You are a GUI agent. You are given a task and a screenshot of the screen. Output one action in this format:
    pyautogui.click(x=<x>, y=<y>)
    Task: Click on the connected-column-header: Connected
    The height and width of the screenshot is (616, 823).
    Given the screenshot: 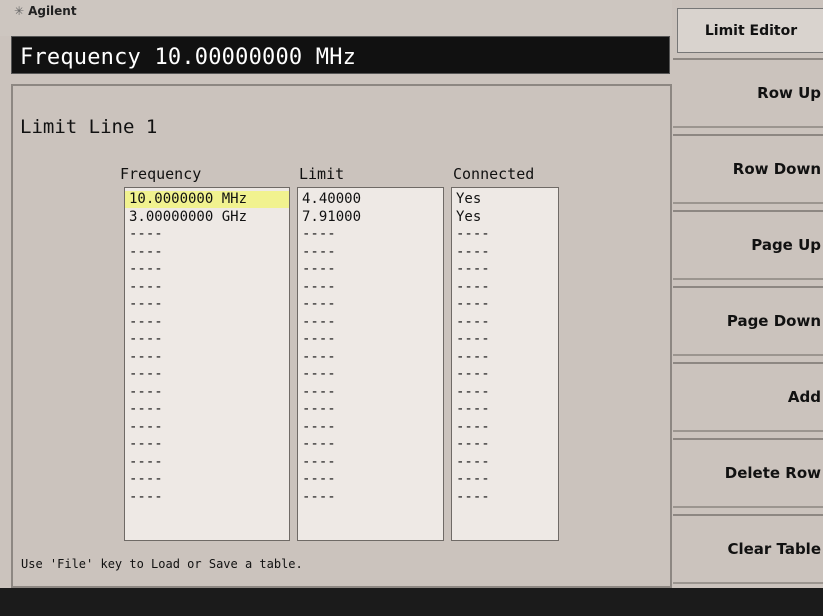 What is the action you would take?
    pyautogui.click(x=494, y=174)
    